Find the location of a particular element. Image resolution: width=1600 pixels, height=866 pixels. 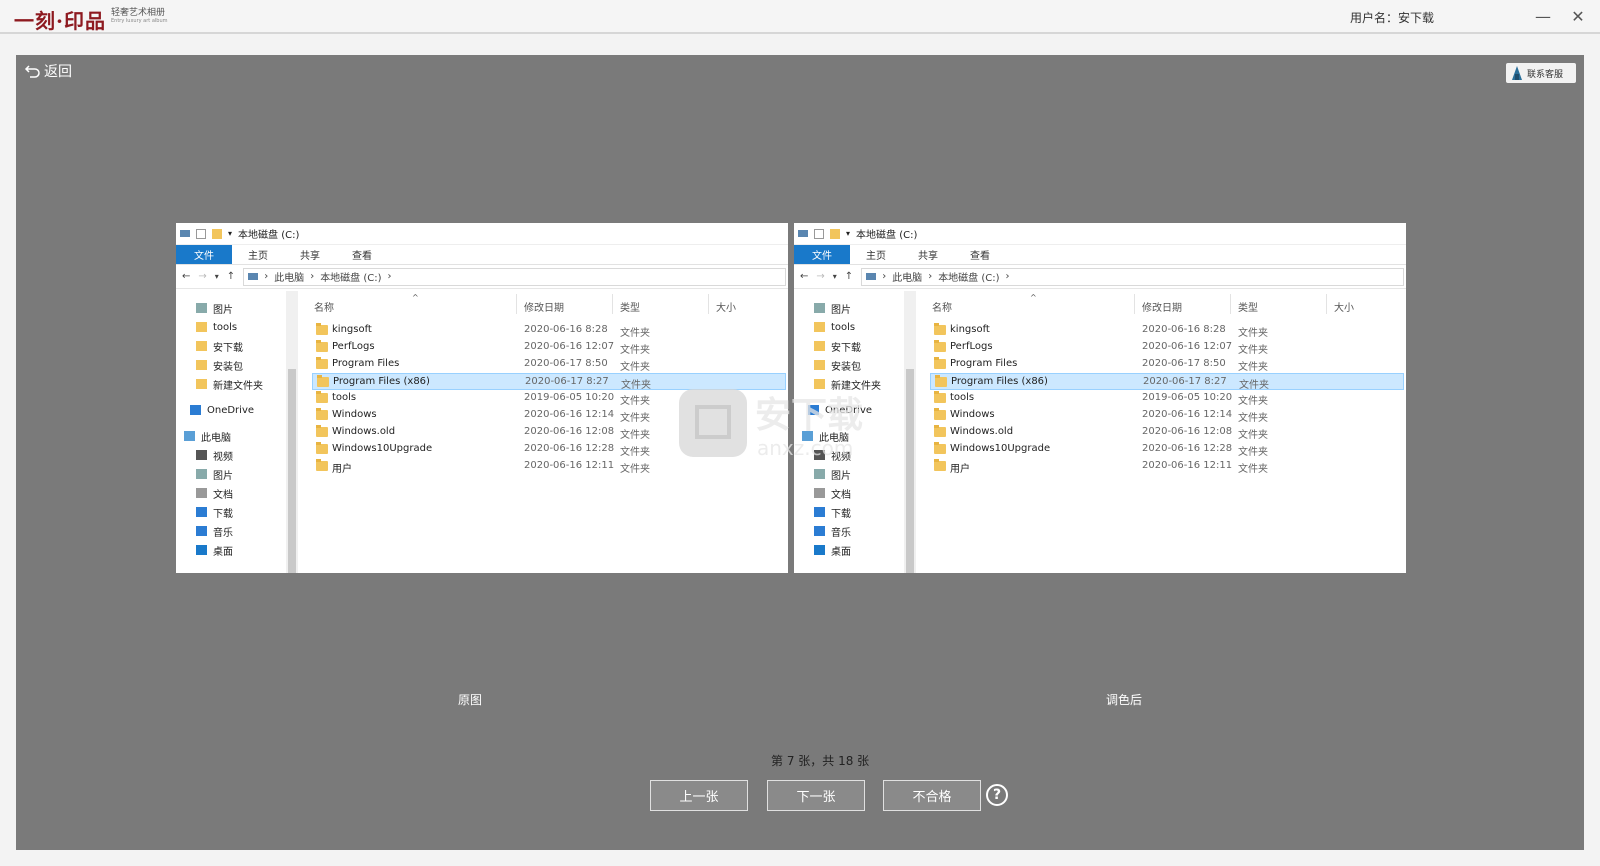

close-button: ✕ is located at coordinates (1578, 17).